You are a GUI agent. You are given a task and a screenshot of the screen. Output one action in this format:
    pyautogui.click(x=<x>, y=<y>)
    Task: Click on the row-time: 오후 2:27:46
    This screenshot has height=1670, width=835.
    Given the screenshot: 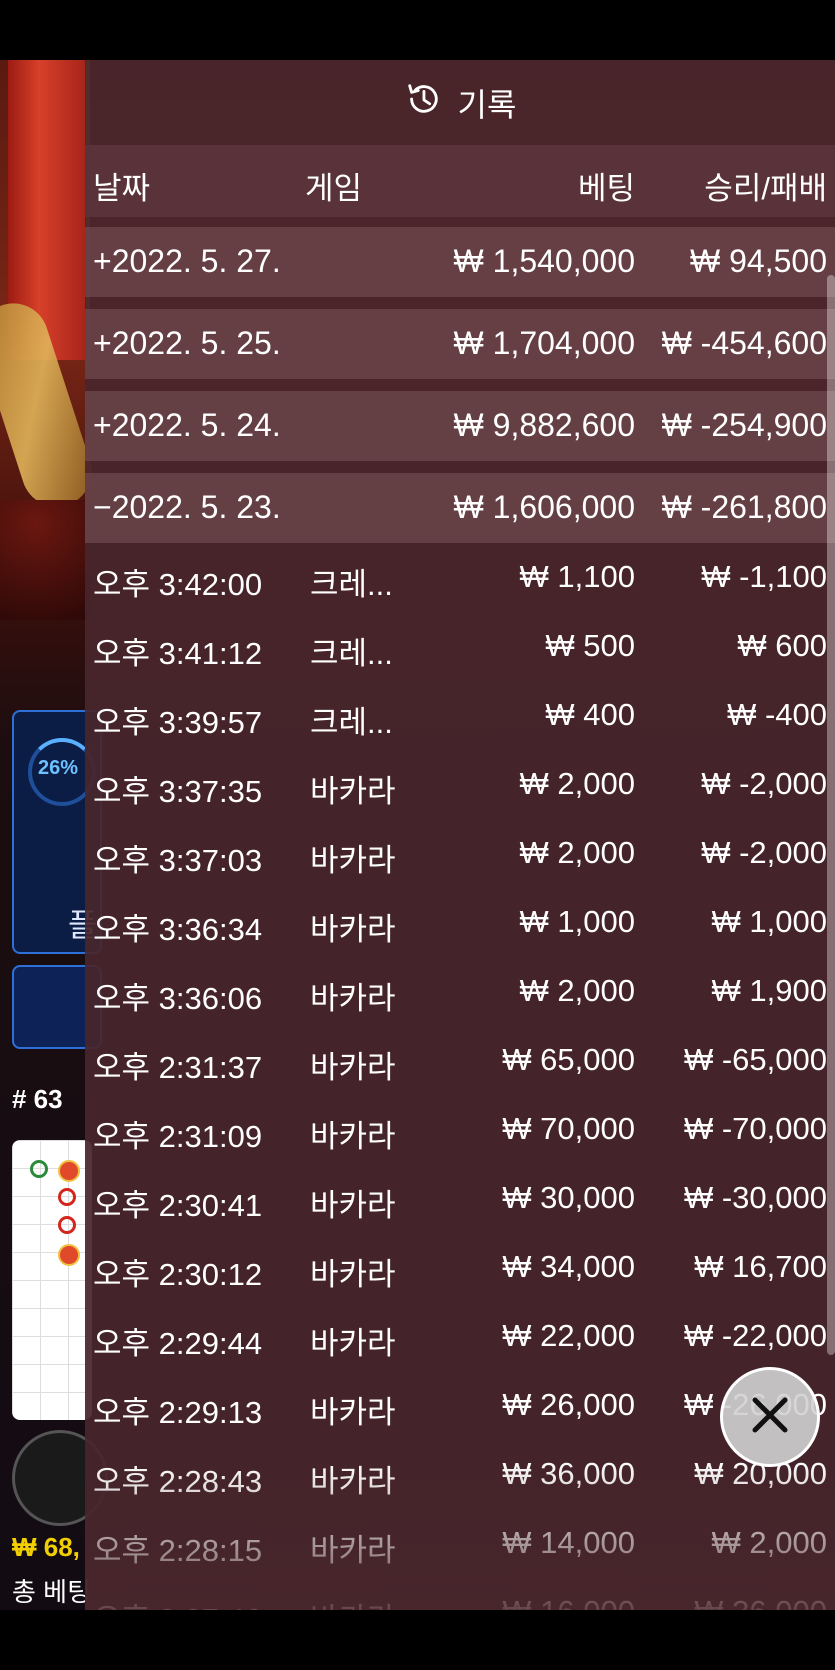 What is the action you would take?
    pyautogui.click(x=177, y=1602)
    